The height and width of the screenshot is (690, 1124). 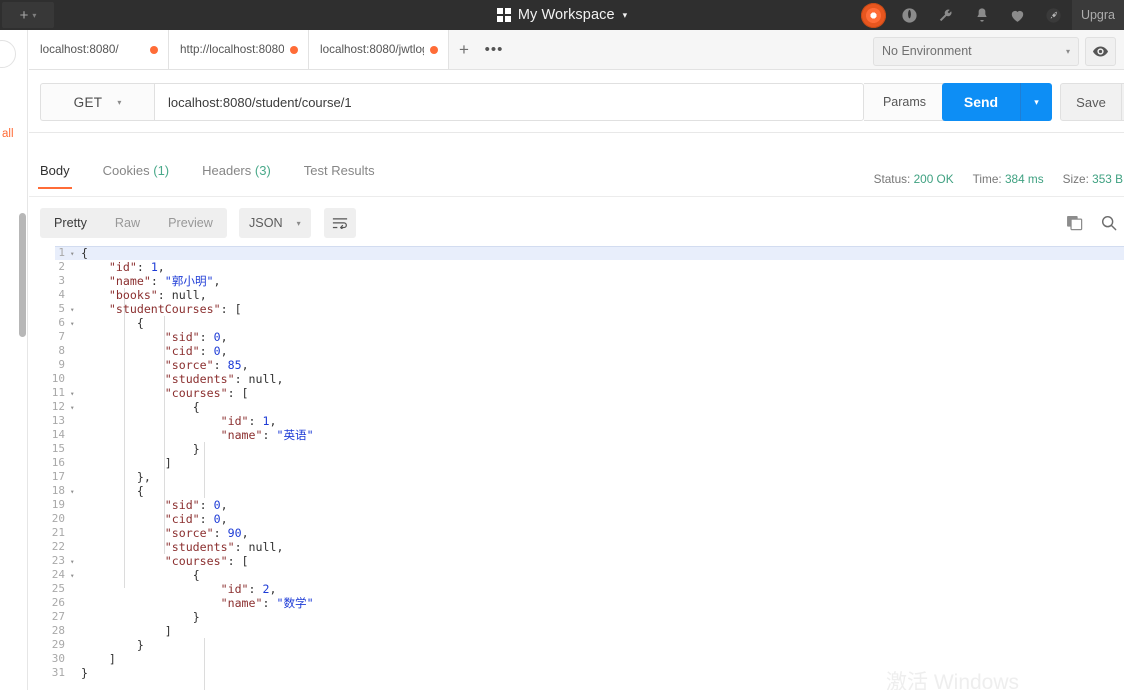 I want to click on environment-quick-look-button, so click(x=1100, y=51).